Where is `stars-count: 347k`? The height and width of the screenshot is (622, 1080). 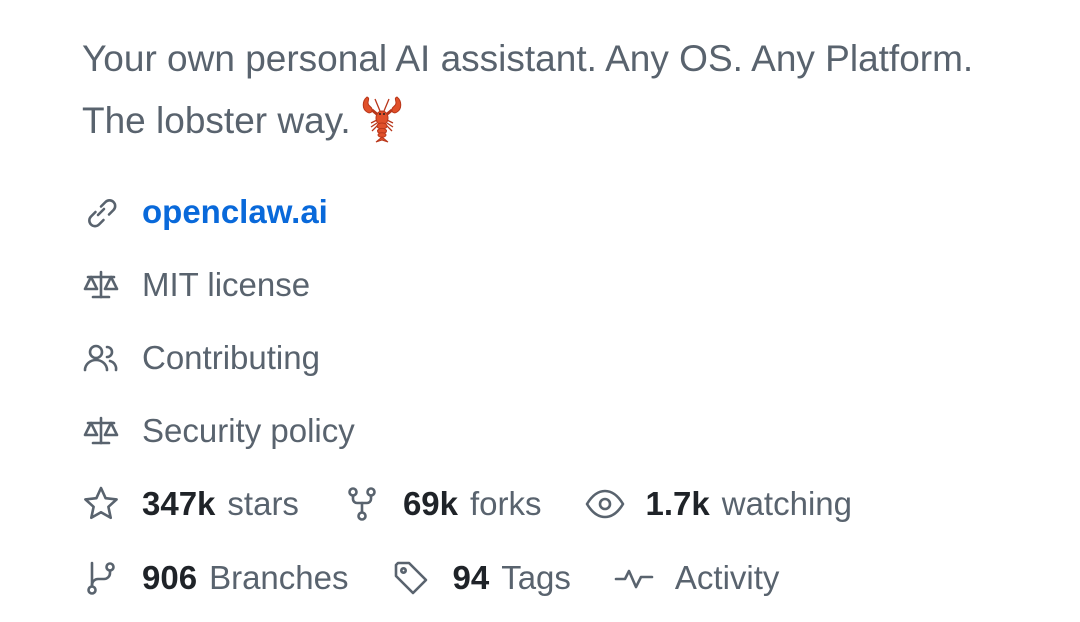 stars-count: 347k is located at coordinates (179, 503).